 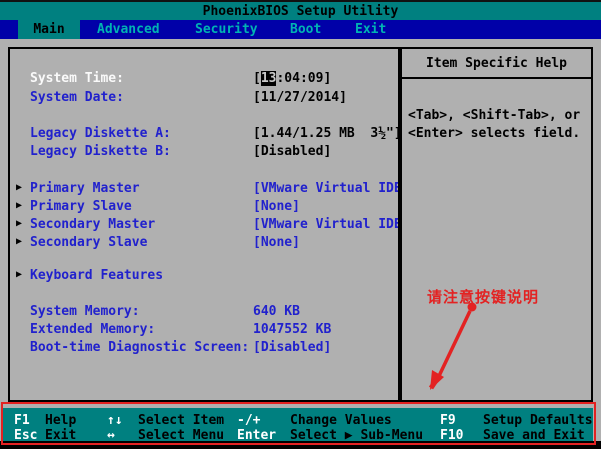 I want to click on tab-boot: Boot, so click(x=305, y=29).